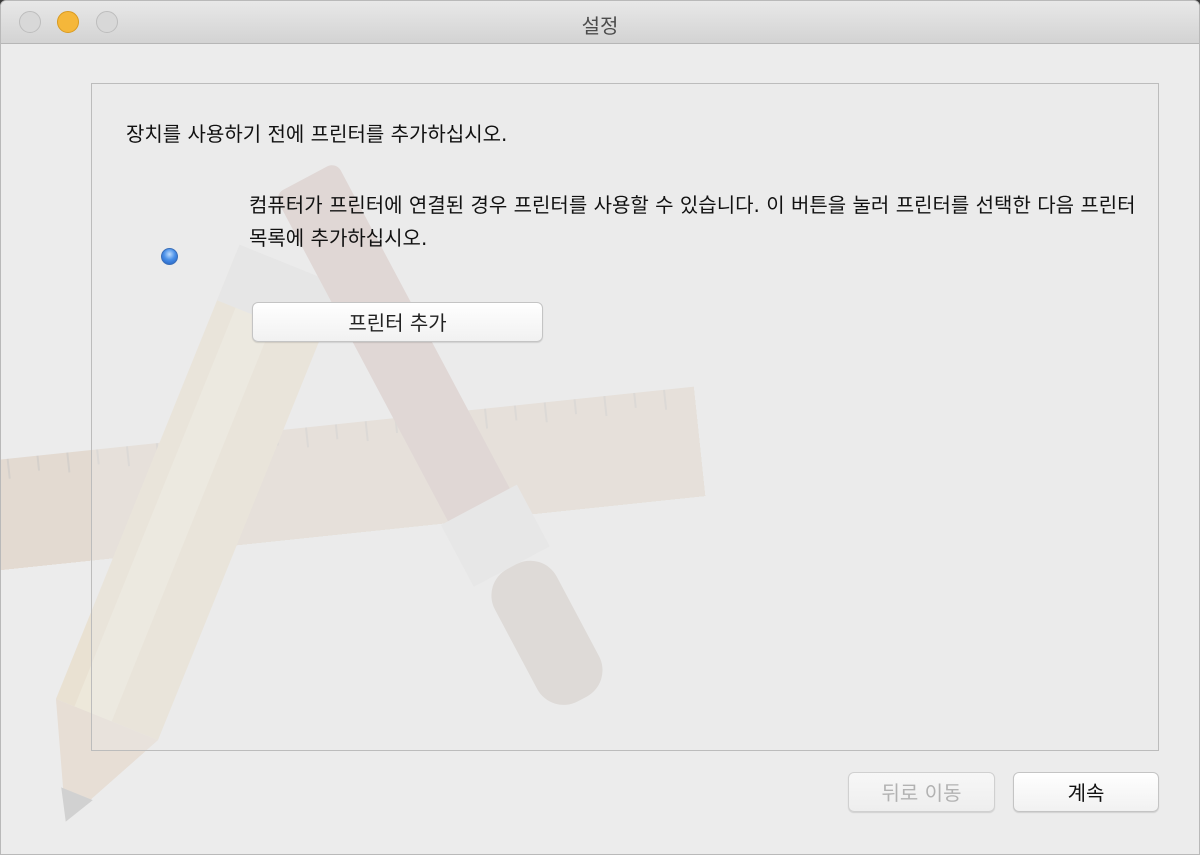  What do you see at coordinates (1086, 792) in the screenshot?
I see `continue-button: 계속` at bounding box center [1086, 792].